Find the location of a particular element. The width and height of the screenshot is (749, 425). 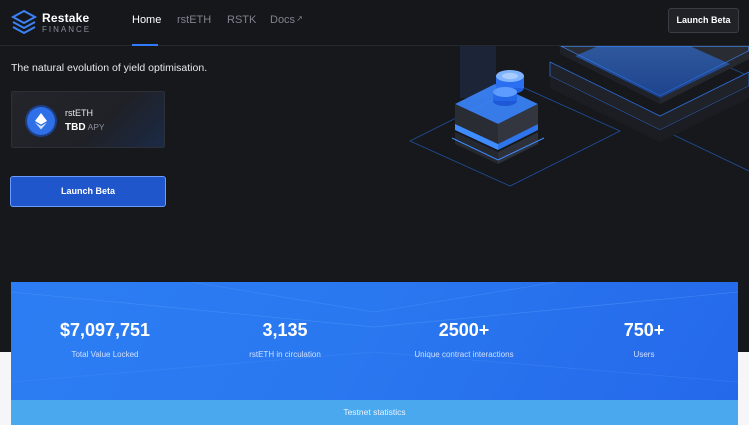

apy-token-name: rstETH is located at coordinates (79, 113).